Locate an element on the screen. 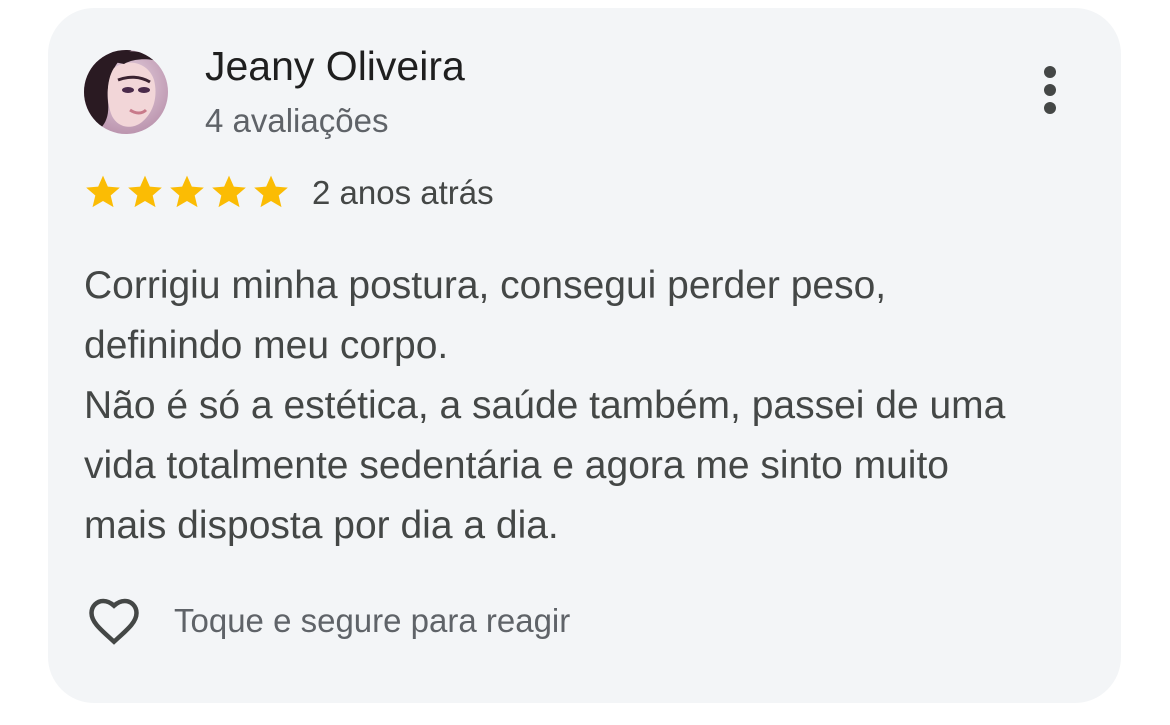 Image resolution: width=1170 pixels, height=725 pixels. more-vert-icon is located at coordinates (1050, 72).